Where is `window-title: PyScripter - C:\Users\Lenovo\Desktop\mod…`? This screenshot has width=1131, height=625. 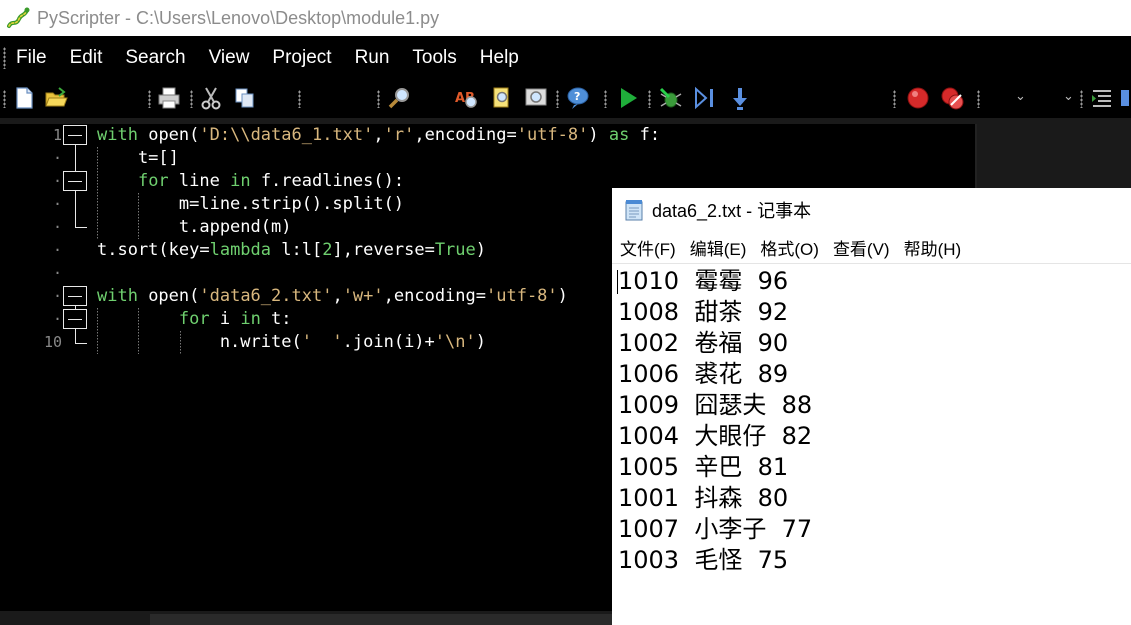 window-title: PyScripter - C:\Users\Lenovo\Desktop\mod… is located at coordinates (238, 17).